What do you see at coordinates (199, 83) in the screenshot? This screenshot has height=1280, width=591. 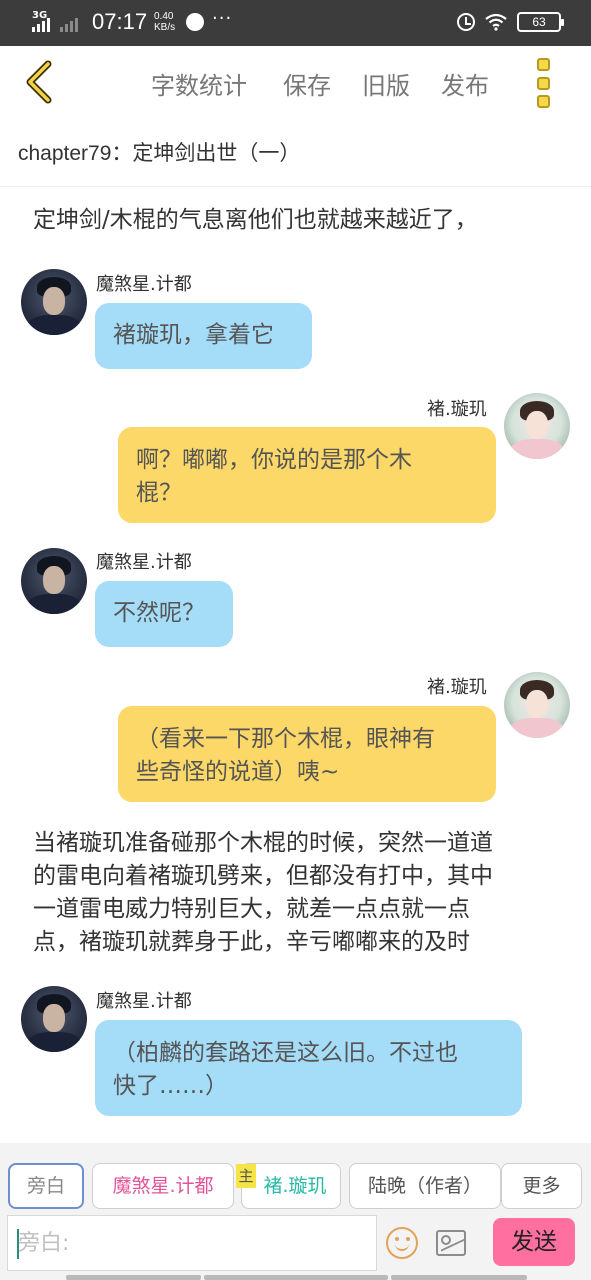 I see `word-count-button: 字数统计` at bounding box center [199, 83].